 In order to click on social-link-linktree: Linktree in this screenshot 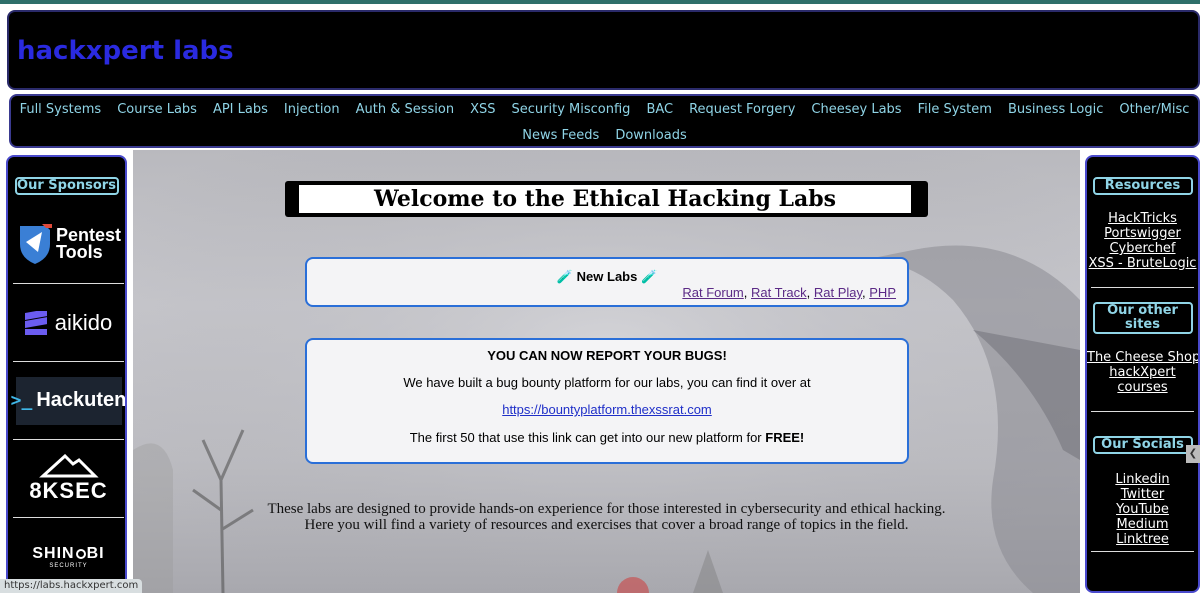, I will do `click(1142, 539)`.